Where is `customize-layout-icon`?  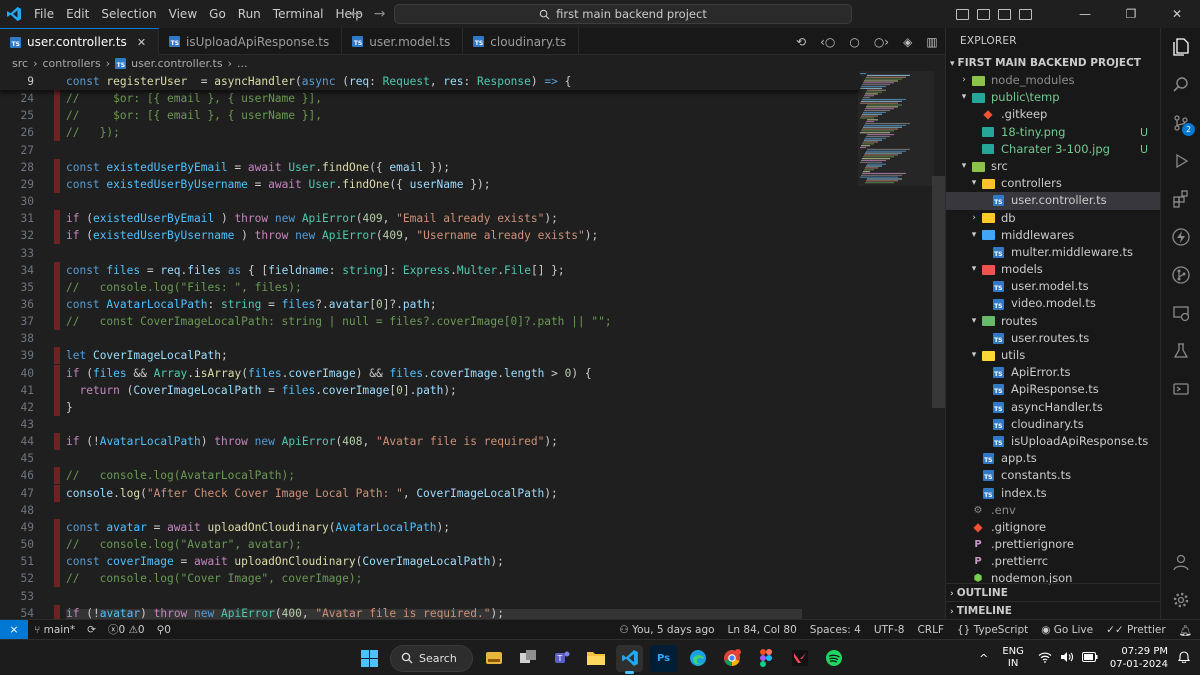
customize-layout-icon is located at coordinates (1025, 14).